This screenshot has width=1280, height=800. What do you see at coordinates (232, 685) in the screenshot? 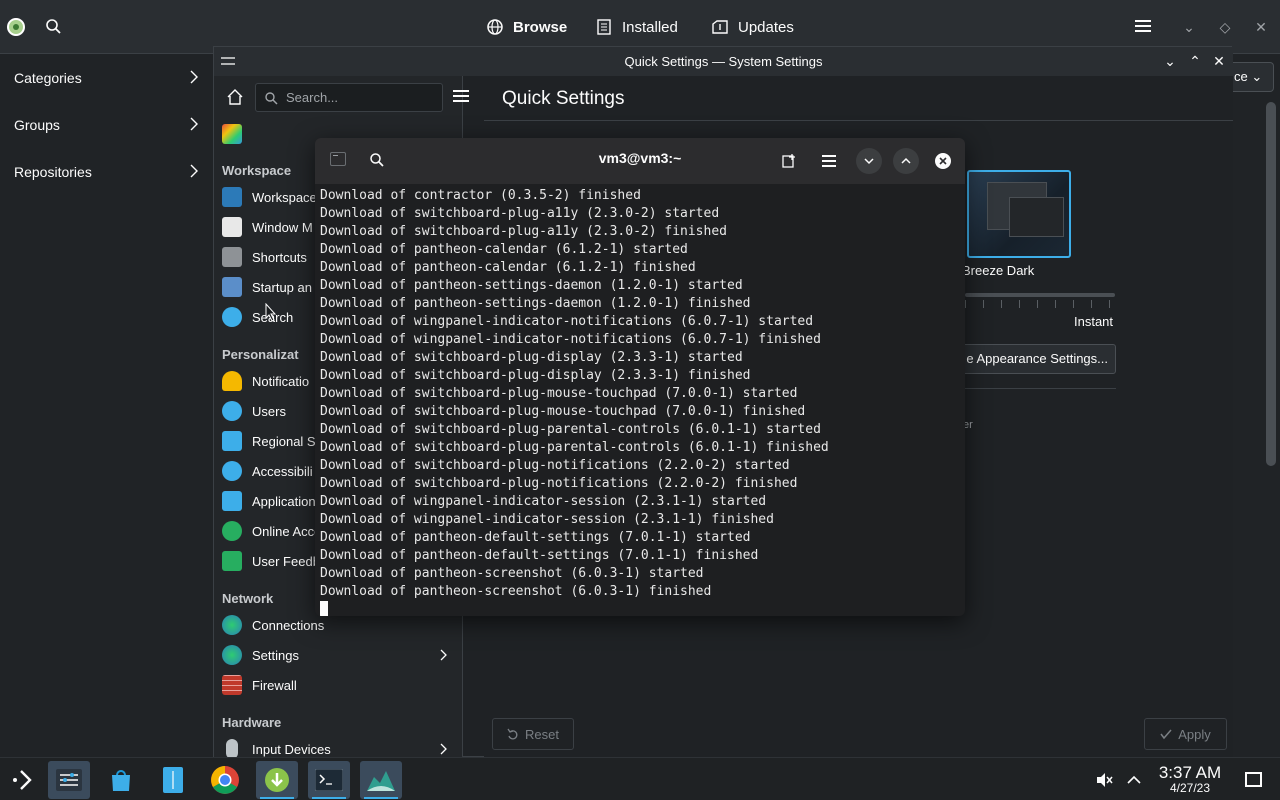
I see `firewall-icon` at bounding box center [232, 685].